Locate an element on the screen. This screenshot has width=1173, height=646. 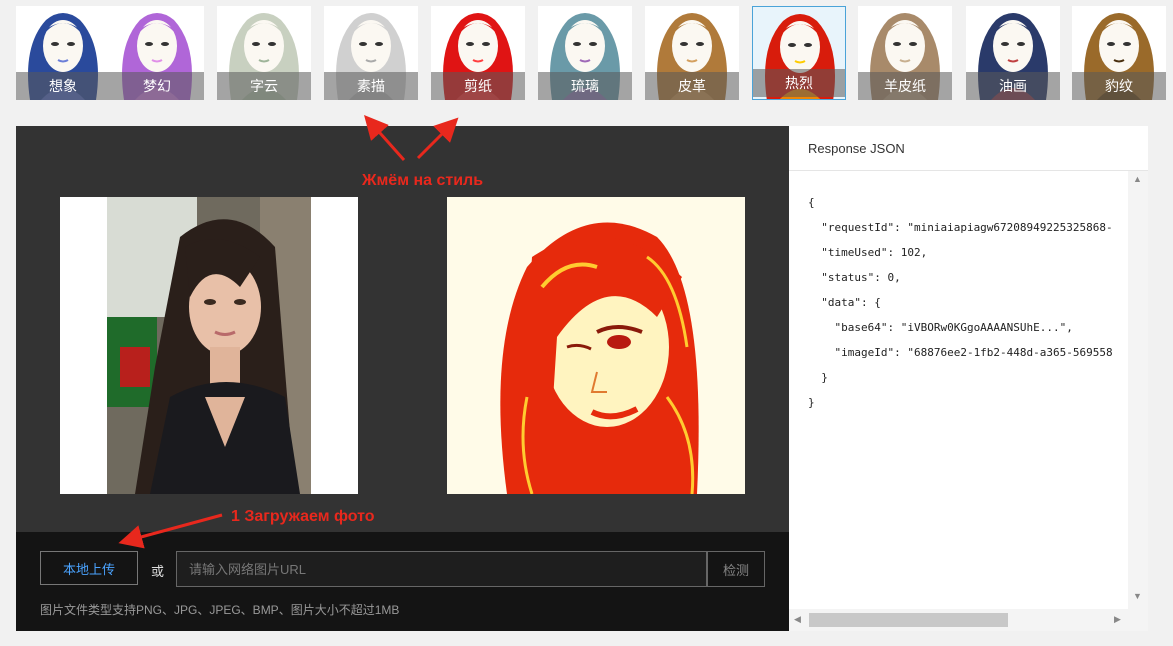
style-option-11: 豹纹 is located at coordinates (1119, 53).